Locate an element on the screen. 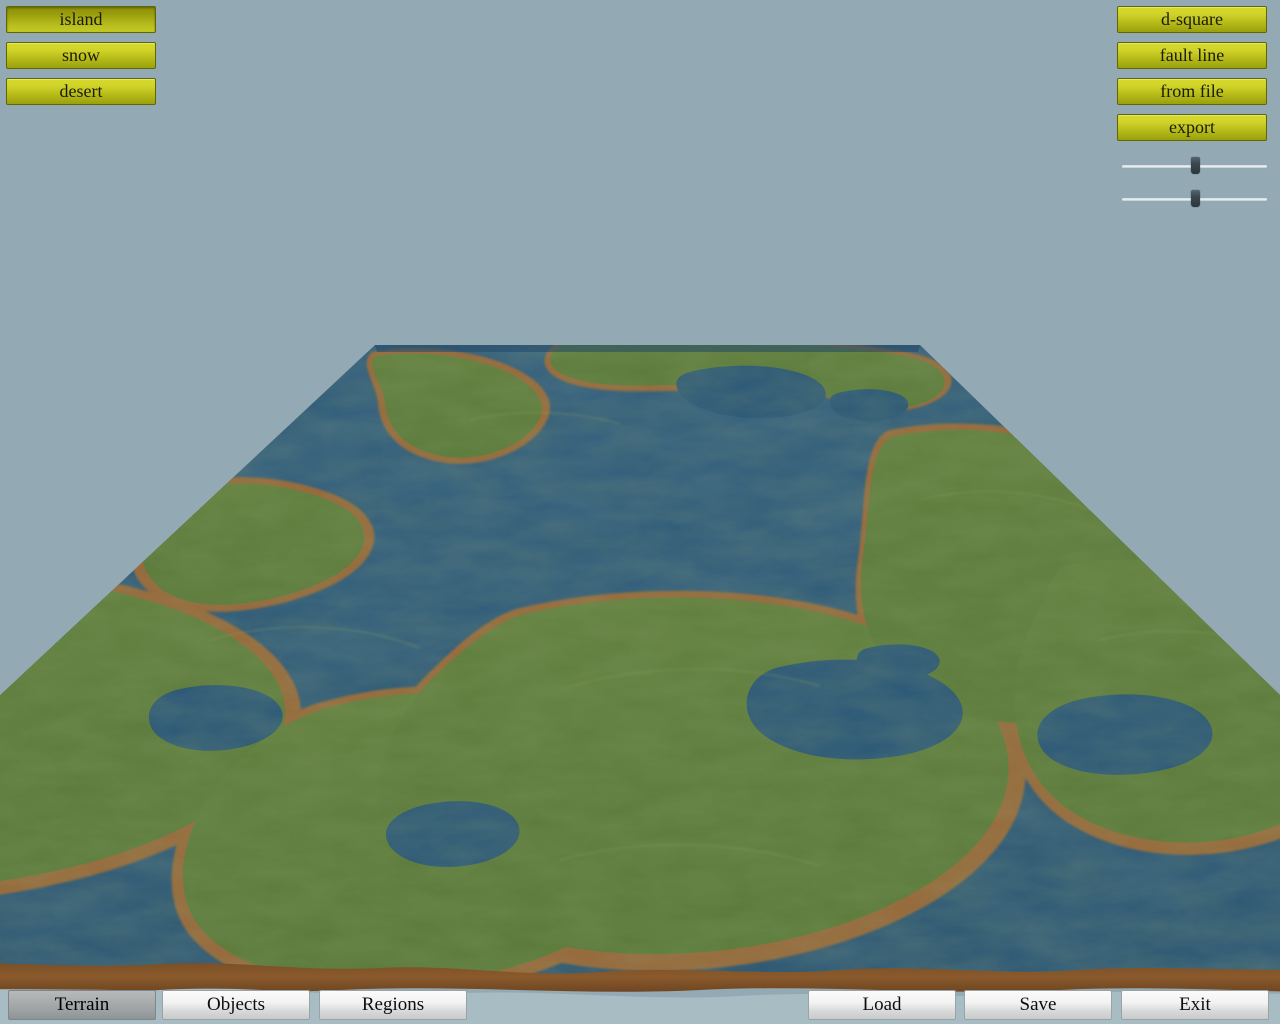 This screenshot has width=1280, height=1024. algorithm-button-fault-line: fault line is located at coordinates (1192, 55).